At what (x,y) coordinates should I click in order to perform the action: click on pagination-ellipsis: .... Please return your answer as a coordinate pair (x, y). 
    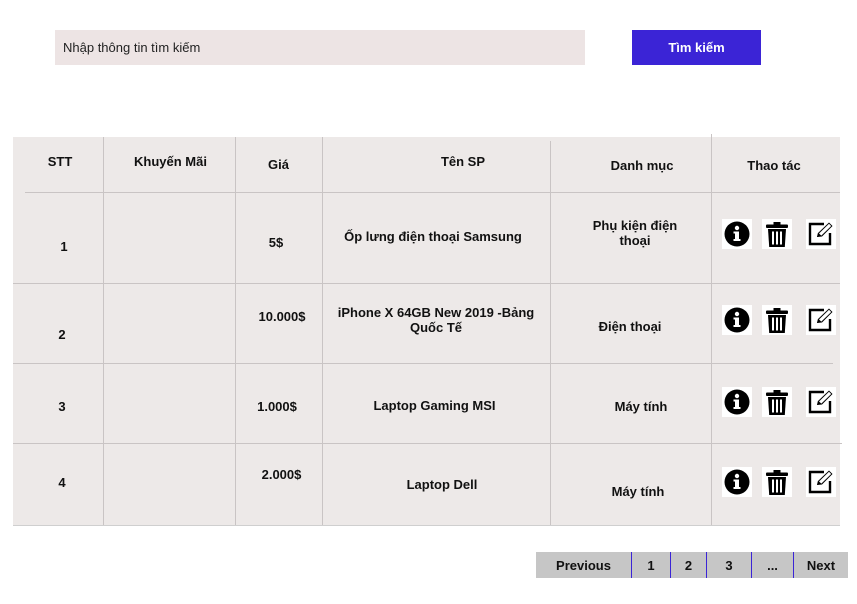
    Looking at the image, I should click on (772, 565).